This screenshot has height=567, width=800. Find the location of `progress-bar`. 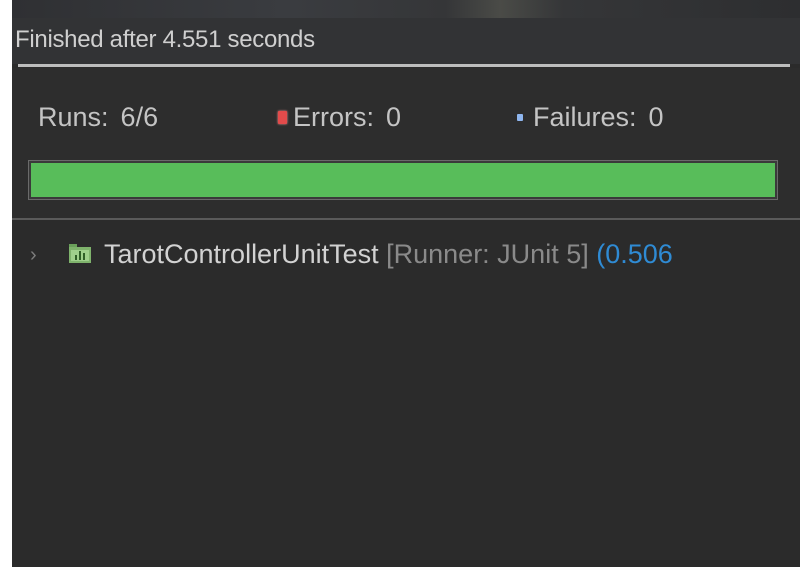

progress-bar is located at coordinates (403, 180).